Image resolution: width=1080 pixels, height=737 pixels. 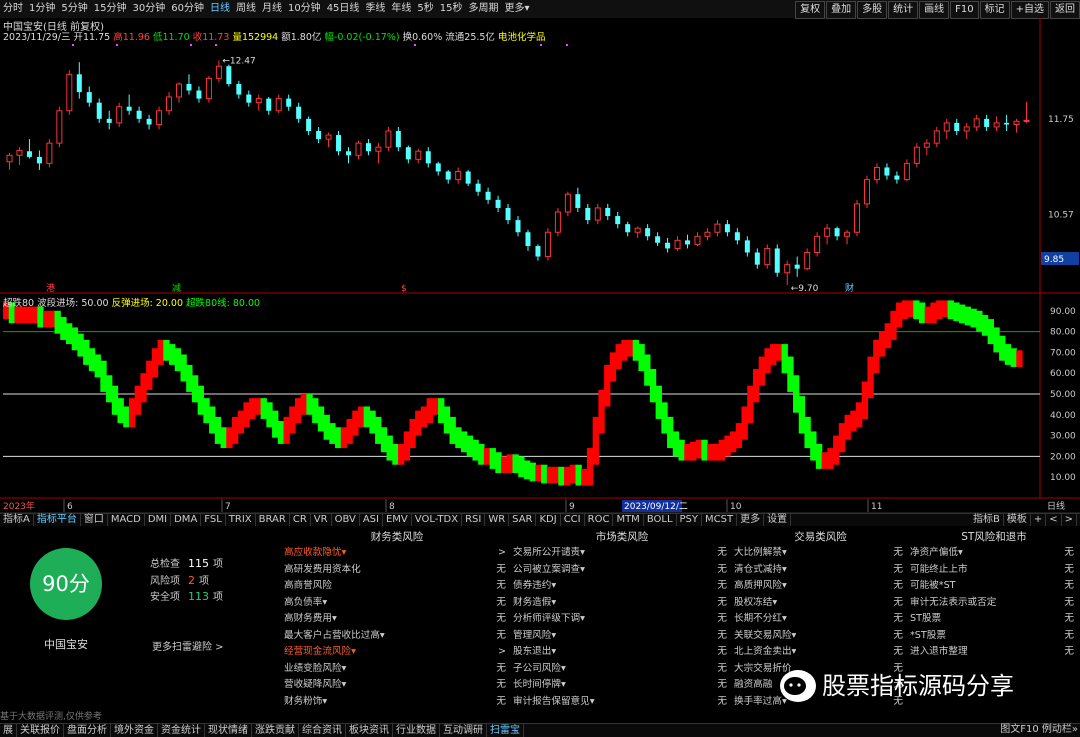 I want to click on indicator-tab-control: >, so click(x=1069, y=520).